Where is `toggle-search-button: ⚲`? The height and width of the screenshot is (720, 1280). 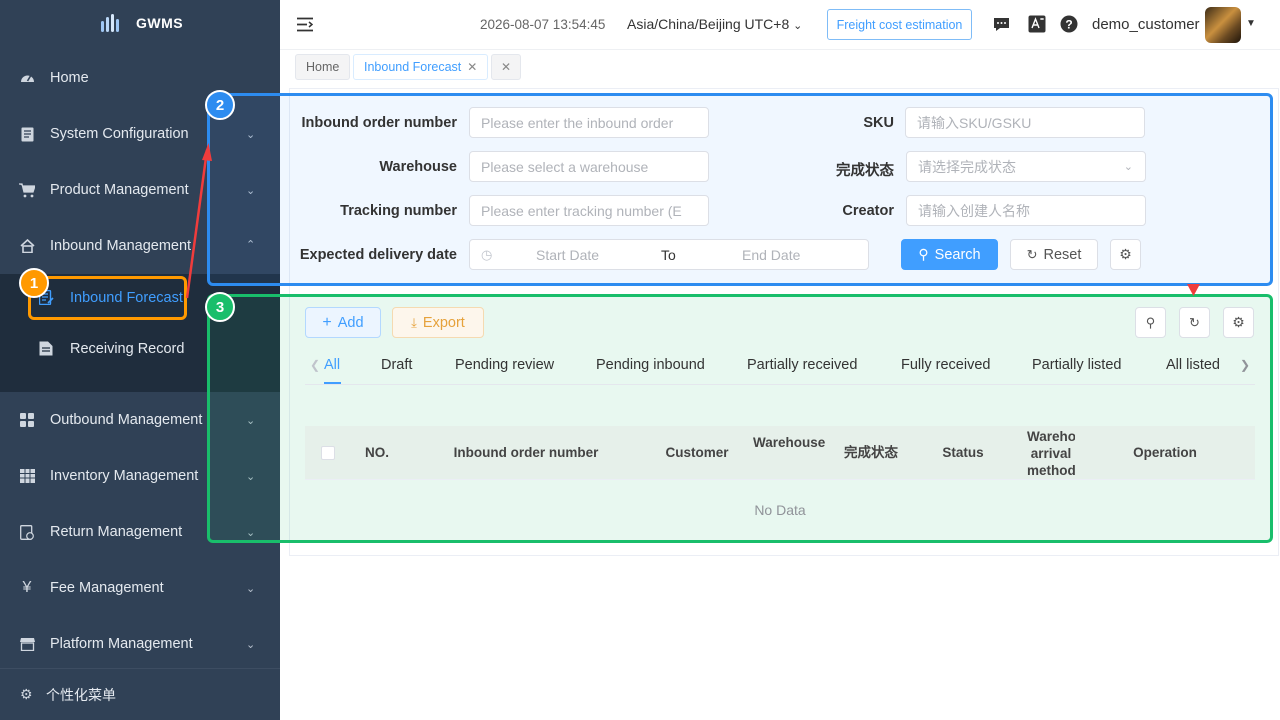 toggle-search-button: ⚲ is located at coordinates (1150, 322).